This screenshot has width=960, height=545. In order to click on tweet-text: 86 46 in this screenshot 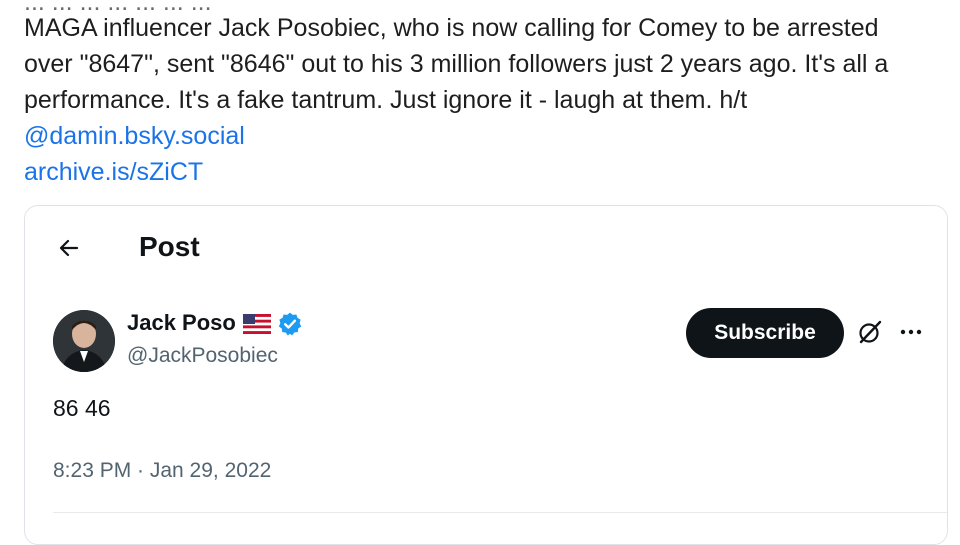, I will do `click(82, 408)`.